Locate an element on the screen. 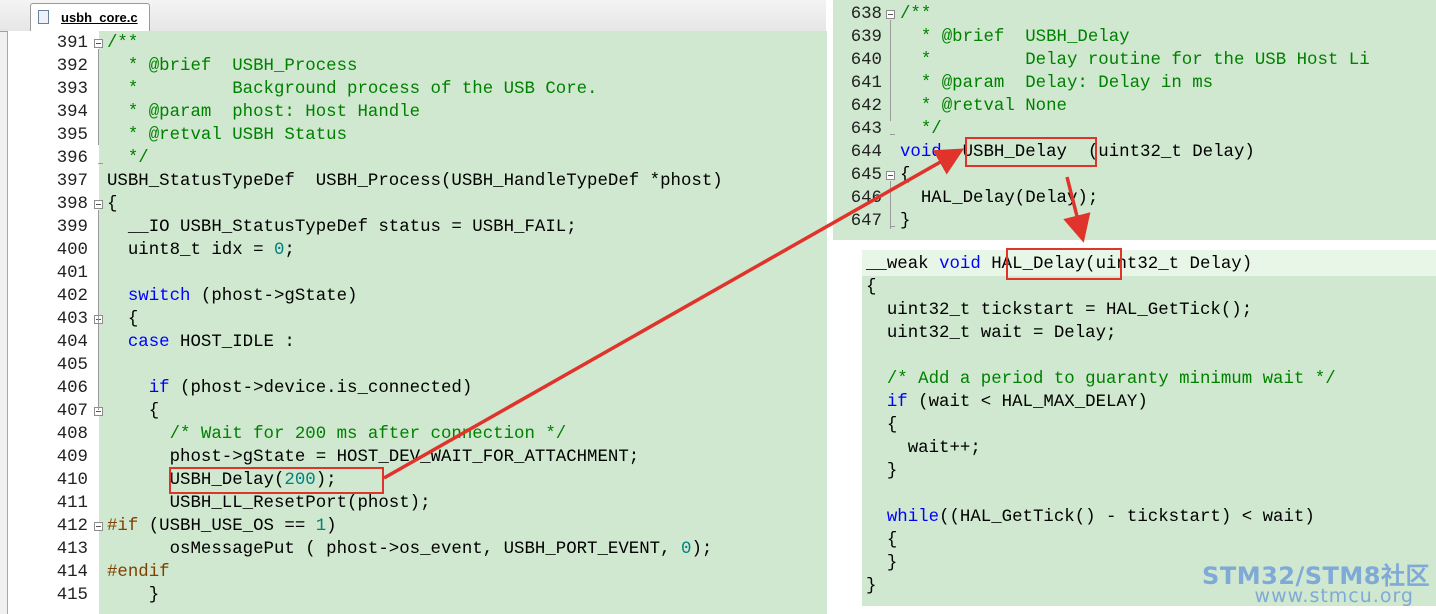 This screenshot has height=614, width=1436. line-number: 413 is located at coordinates (72, 549).